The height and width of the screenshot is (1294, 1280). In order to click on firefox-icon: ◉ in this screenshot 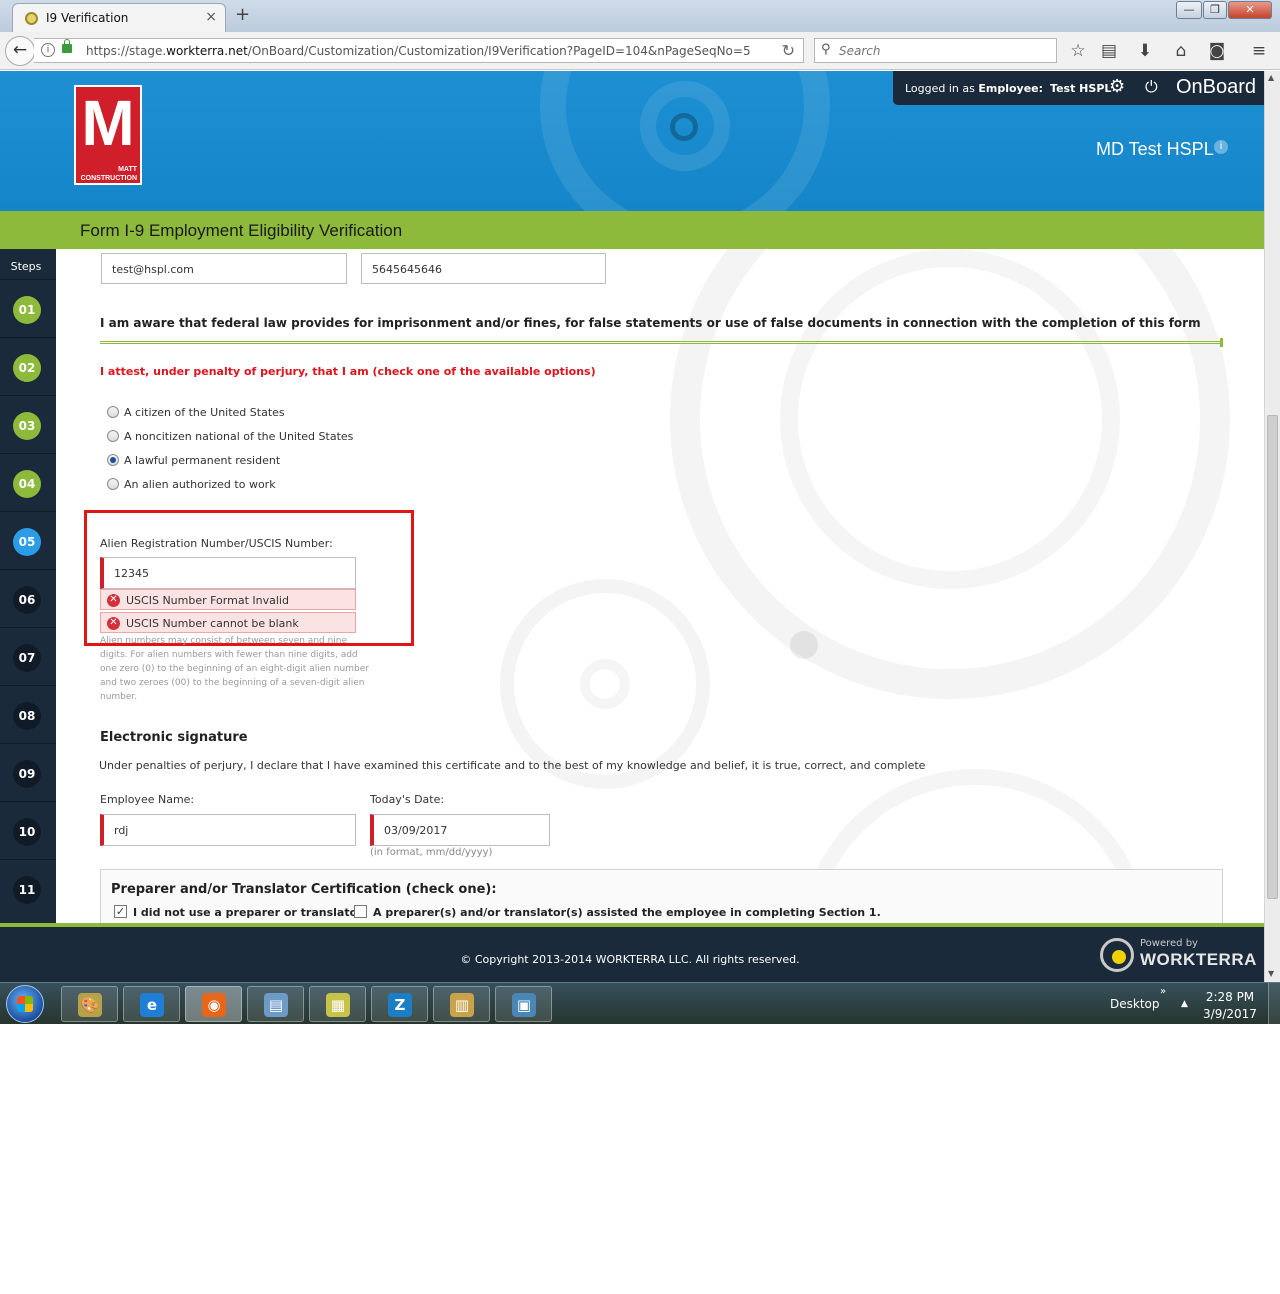, I will do `click(214, 1005)`.